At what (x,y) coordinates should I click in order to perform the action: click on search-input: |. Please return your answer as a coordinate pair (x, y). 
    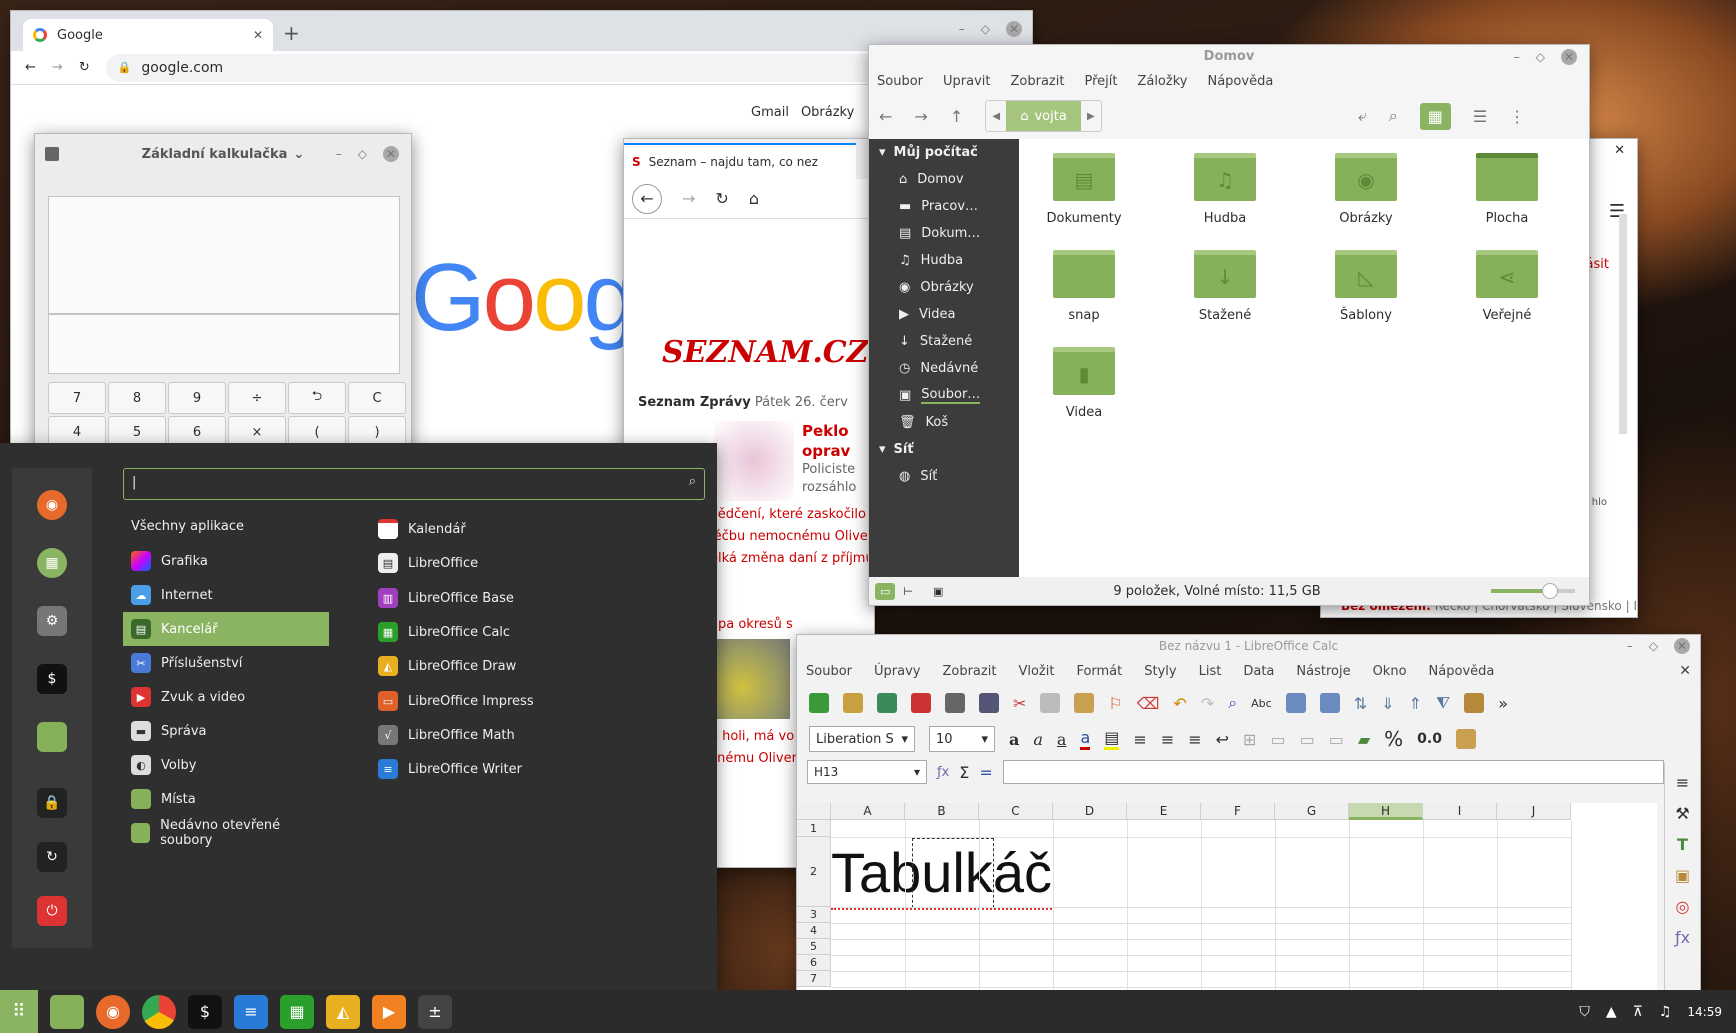
    Looking at the image, I should click on (134, 482).